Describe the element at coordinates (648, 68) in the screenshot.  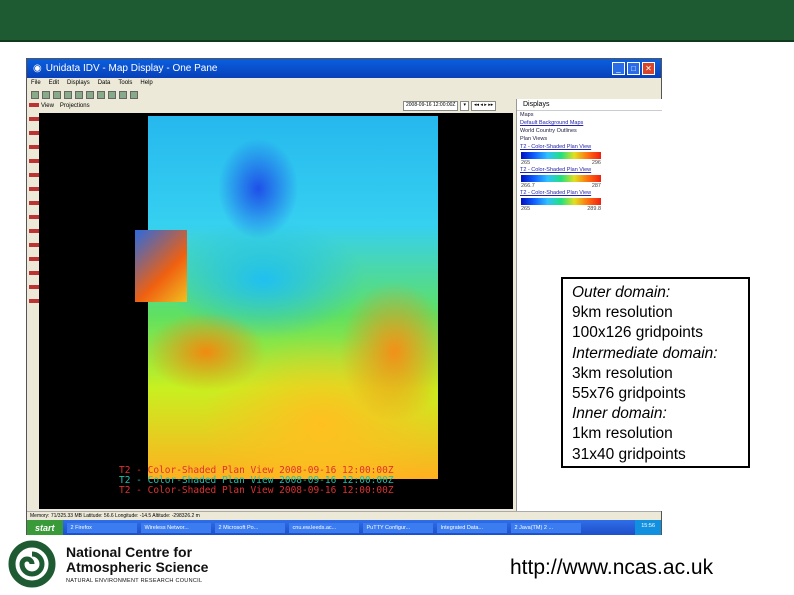
I see `close-button: ✕` at that location.